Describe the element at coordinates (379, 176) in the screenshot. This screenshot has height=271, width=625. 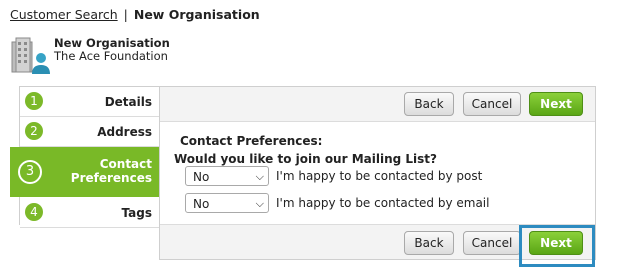
I see `post-contact-label: I'm happy to be contacted by post` at that location.